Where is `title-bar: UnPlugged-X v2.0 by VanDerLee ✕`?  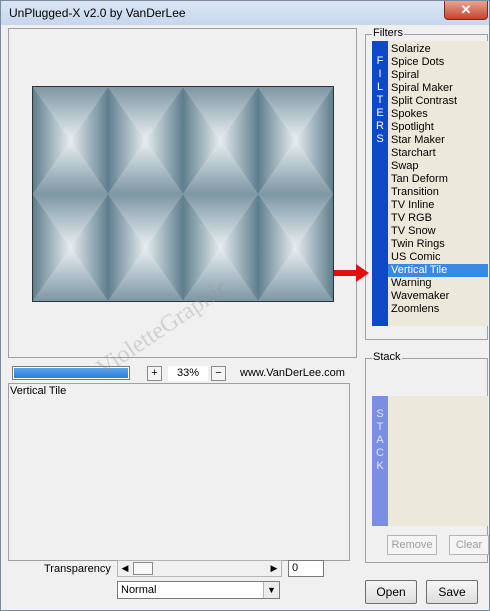 title-bar: UnPlugged-X v2.0 by VanDerLee ✕ is located at coordinates (245, 13).